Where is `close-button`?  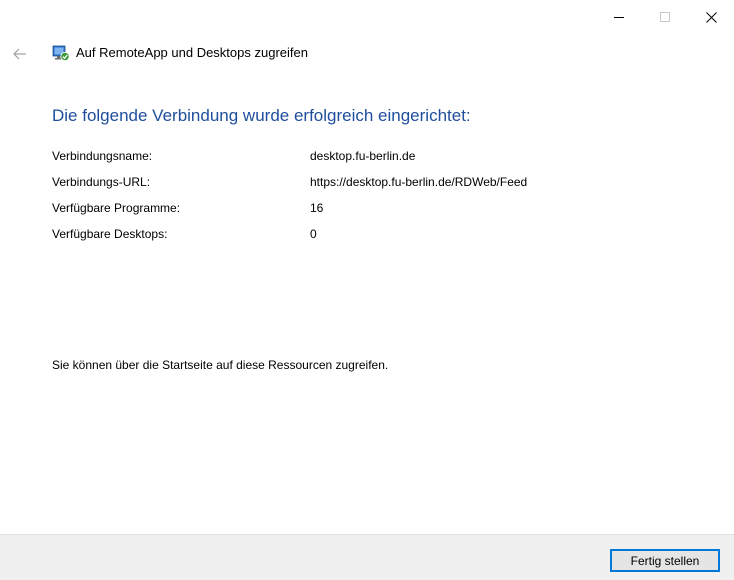
close-button is located at coordinates (711, 17).